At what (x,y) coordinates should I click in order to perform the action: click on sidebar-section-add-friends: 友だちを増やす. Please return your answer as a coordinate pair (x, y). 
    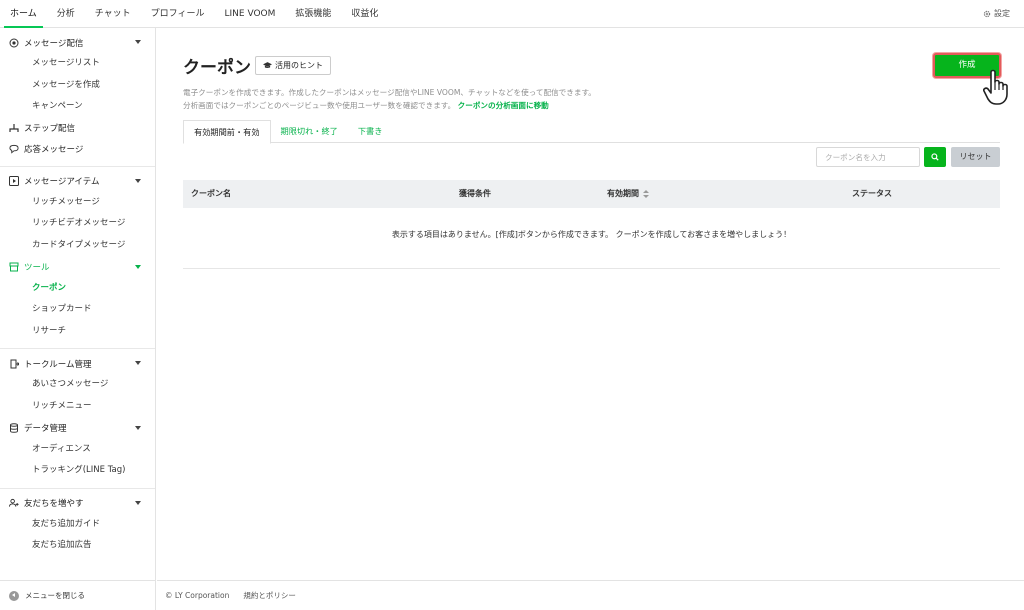
    Looking at the image, I should click on (77, 503).